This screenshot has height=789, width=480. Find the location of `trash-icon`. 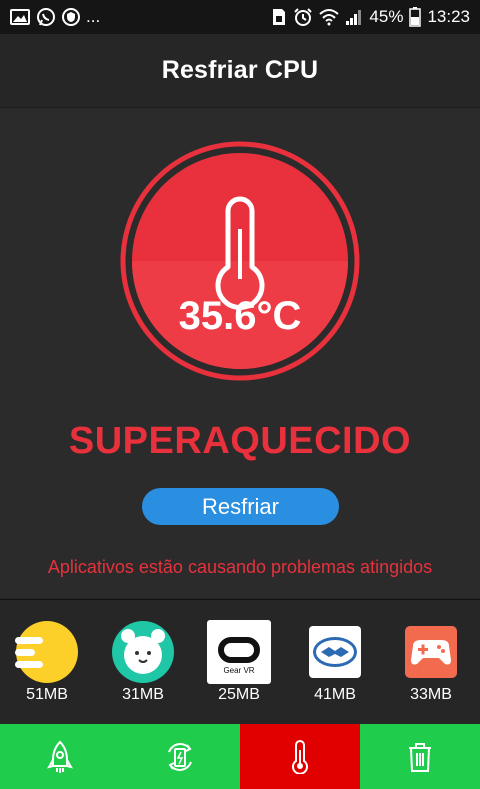

trash-icon is located at coordinates (420, 757).